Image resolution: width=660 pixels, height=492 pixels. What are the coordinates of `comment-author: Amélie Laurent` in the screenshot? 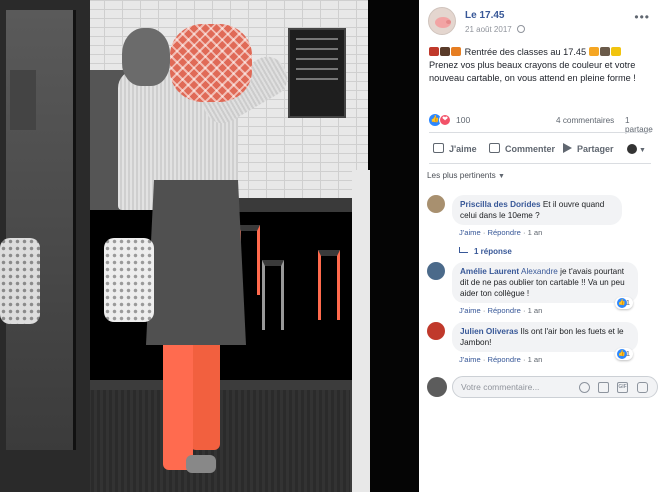 It's located at (489, 271).